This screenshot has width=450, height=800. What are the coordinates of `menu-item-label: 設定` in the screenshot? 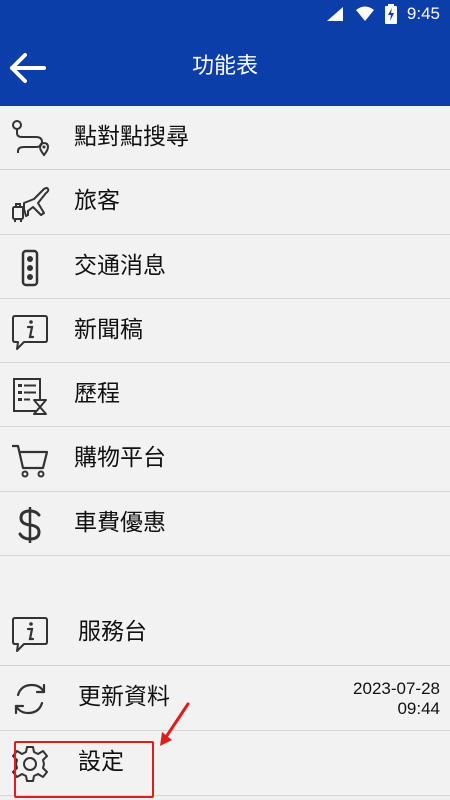 It's located at (101, 762).